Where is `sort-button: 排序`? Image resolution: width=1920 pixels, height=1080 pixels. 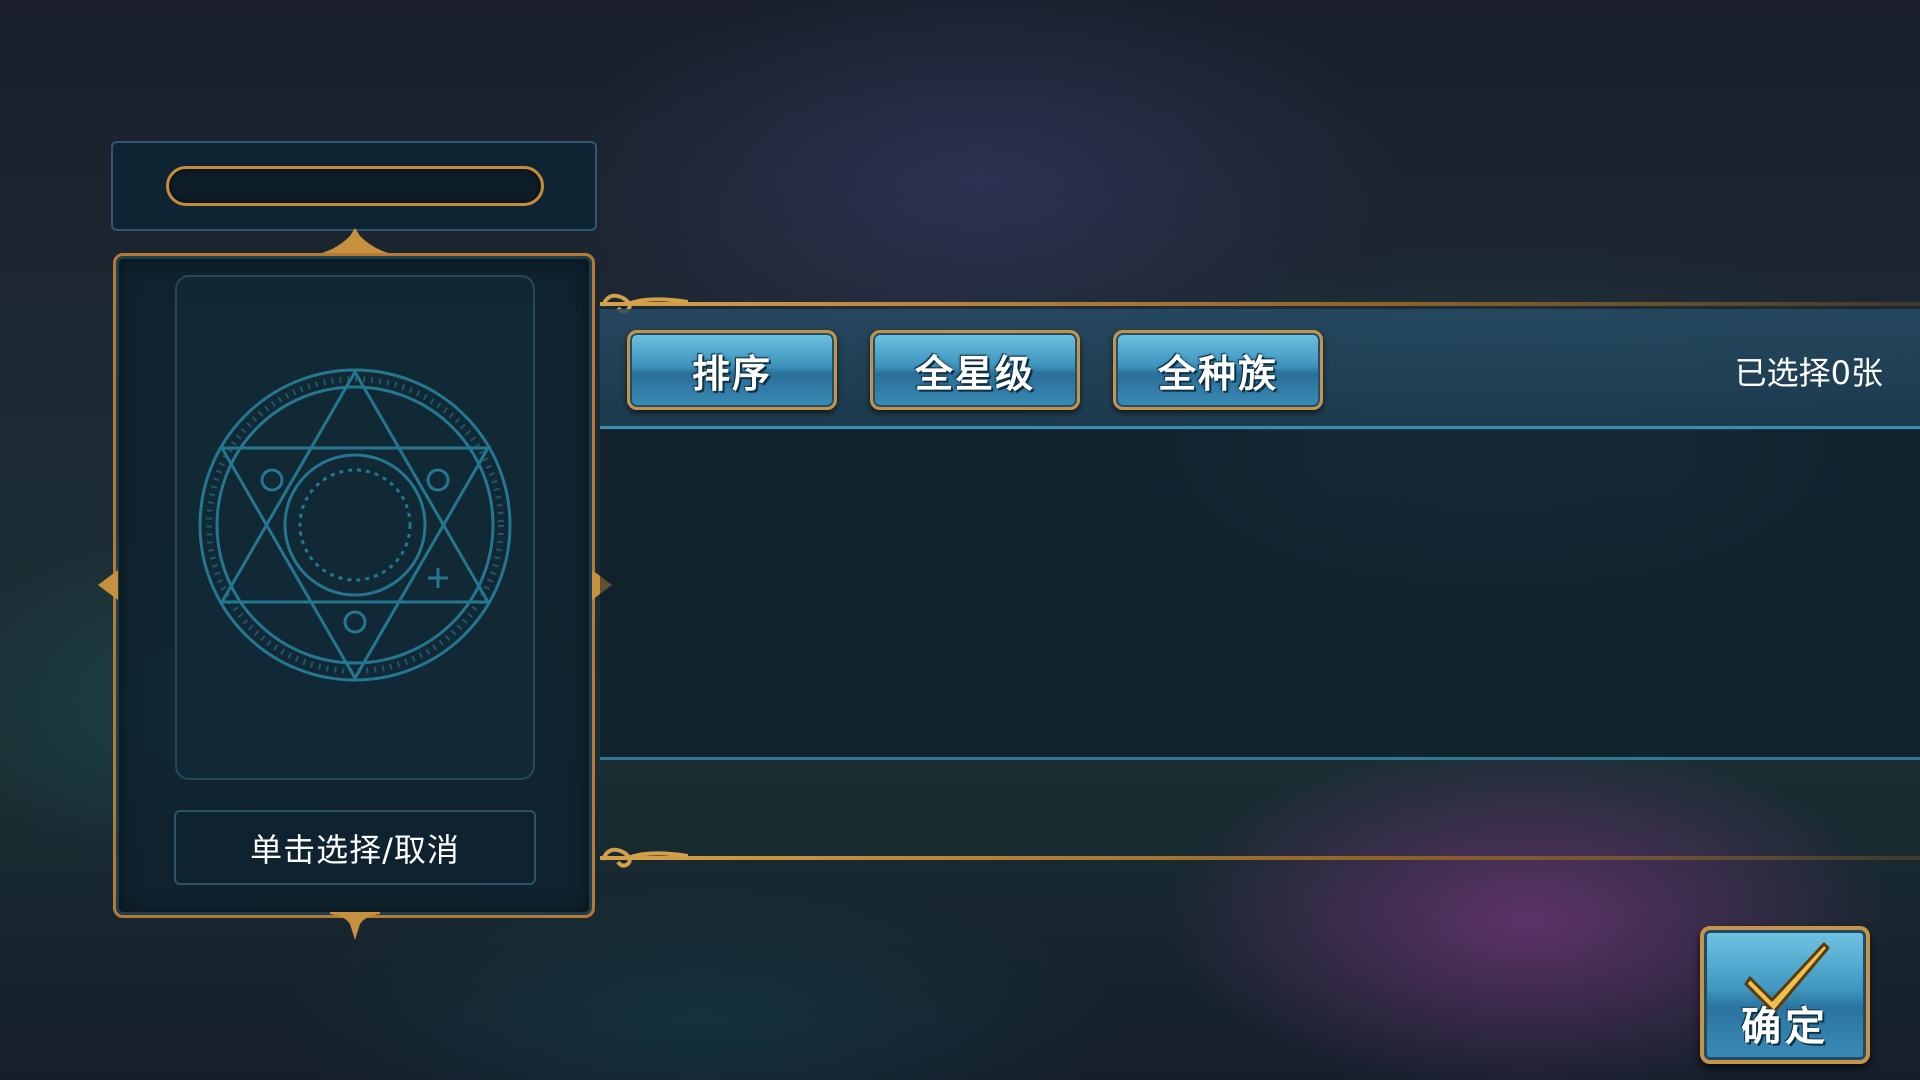
sort-button: 排序 is located at coordinates (732, 370).